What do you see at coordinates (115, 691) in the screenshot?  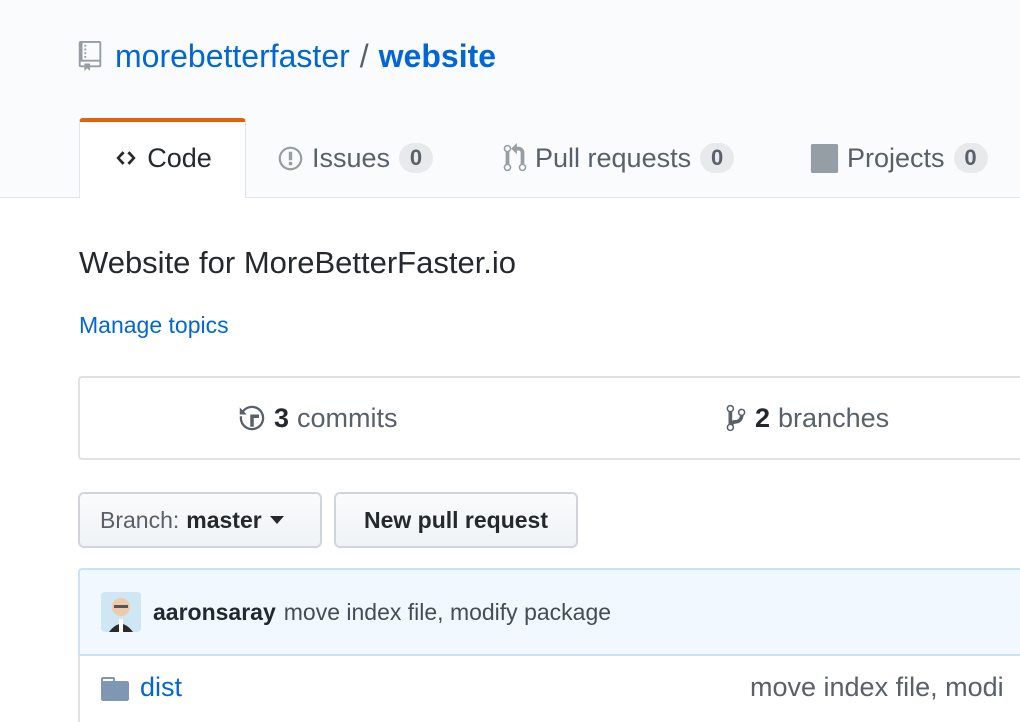 I see `folder-icon` at bounding box center [115, 691].